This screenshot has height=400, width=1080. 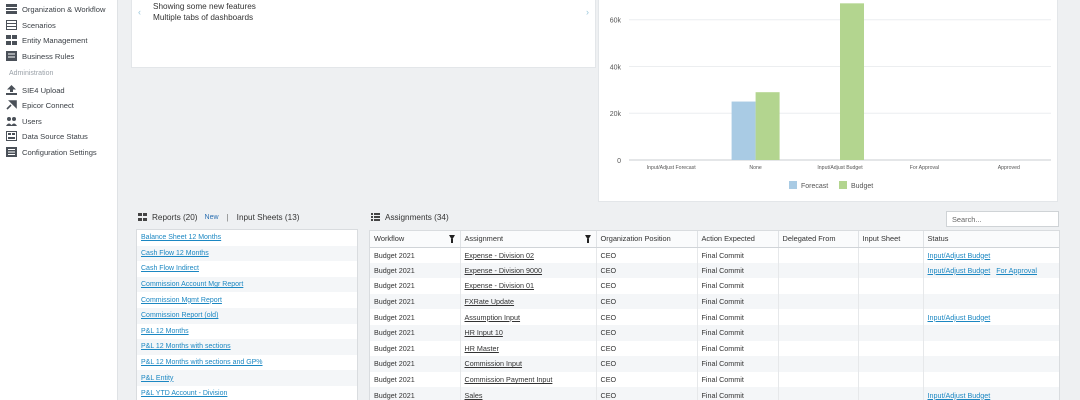 I want to click on table-row: Budget 2021 HR Master CEO Final Commit, so click(x=714, y=348).